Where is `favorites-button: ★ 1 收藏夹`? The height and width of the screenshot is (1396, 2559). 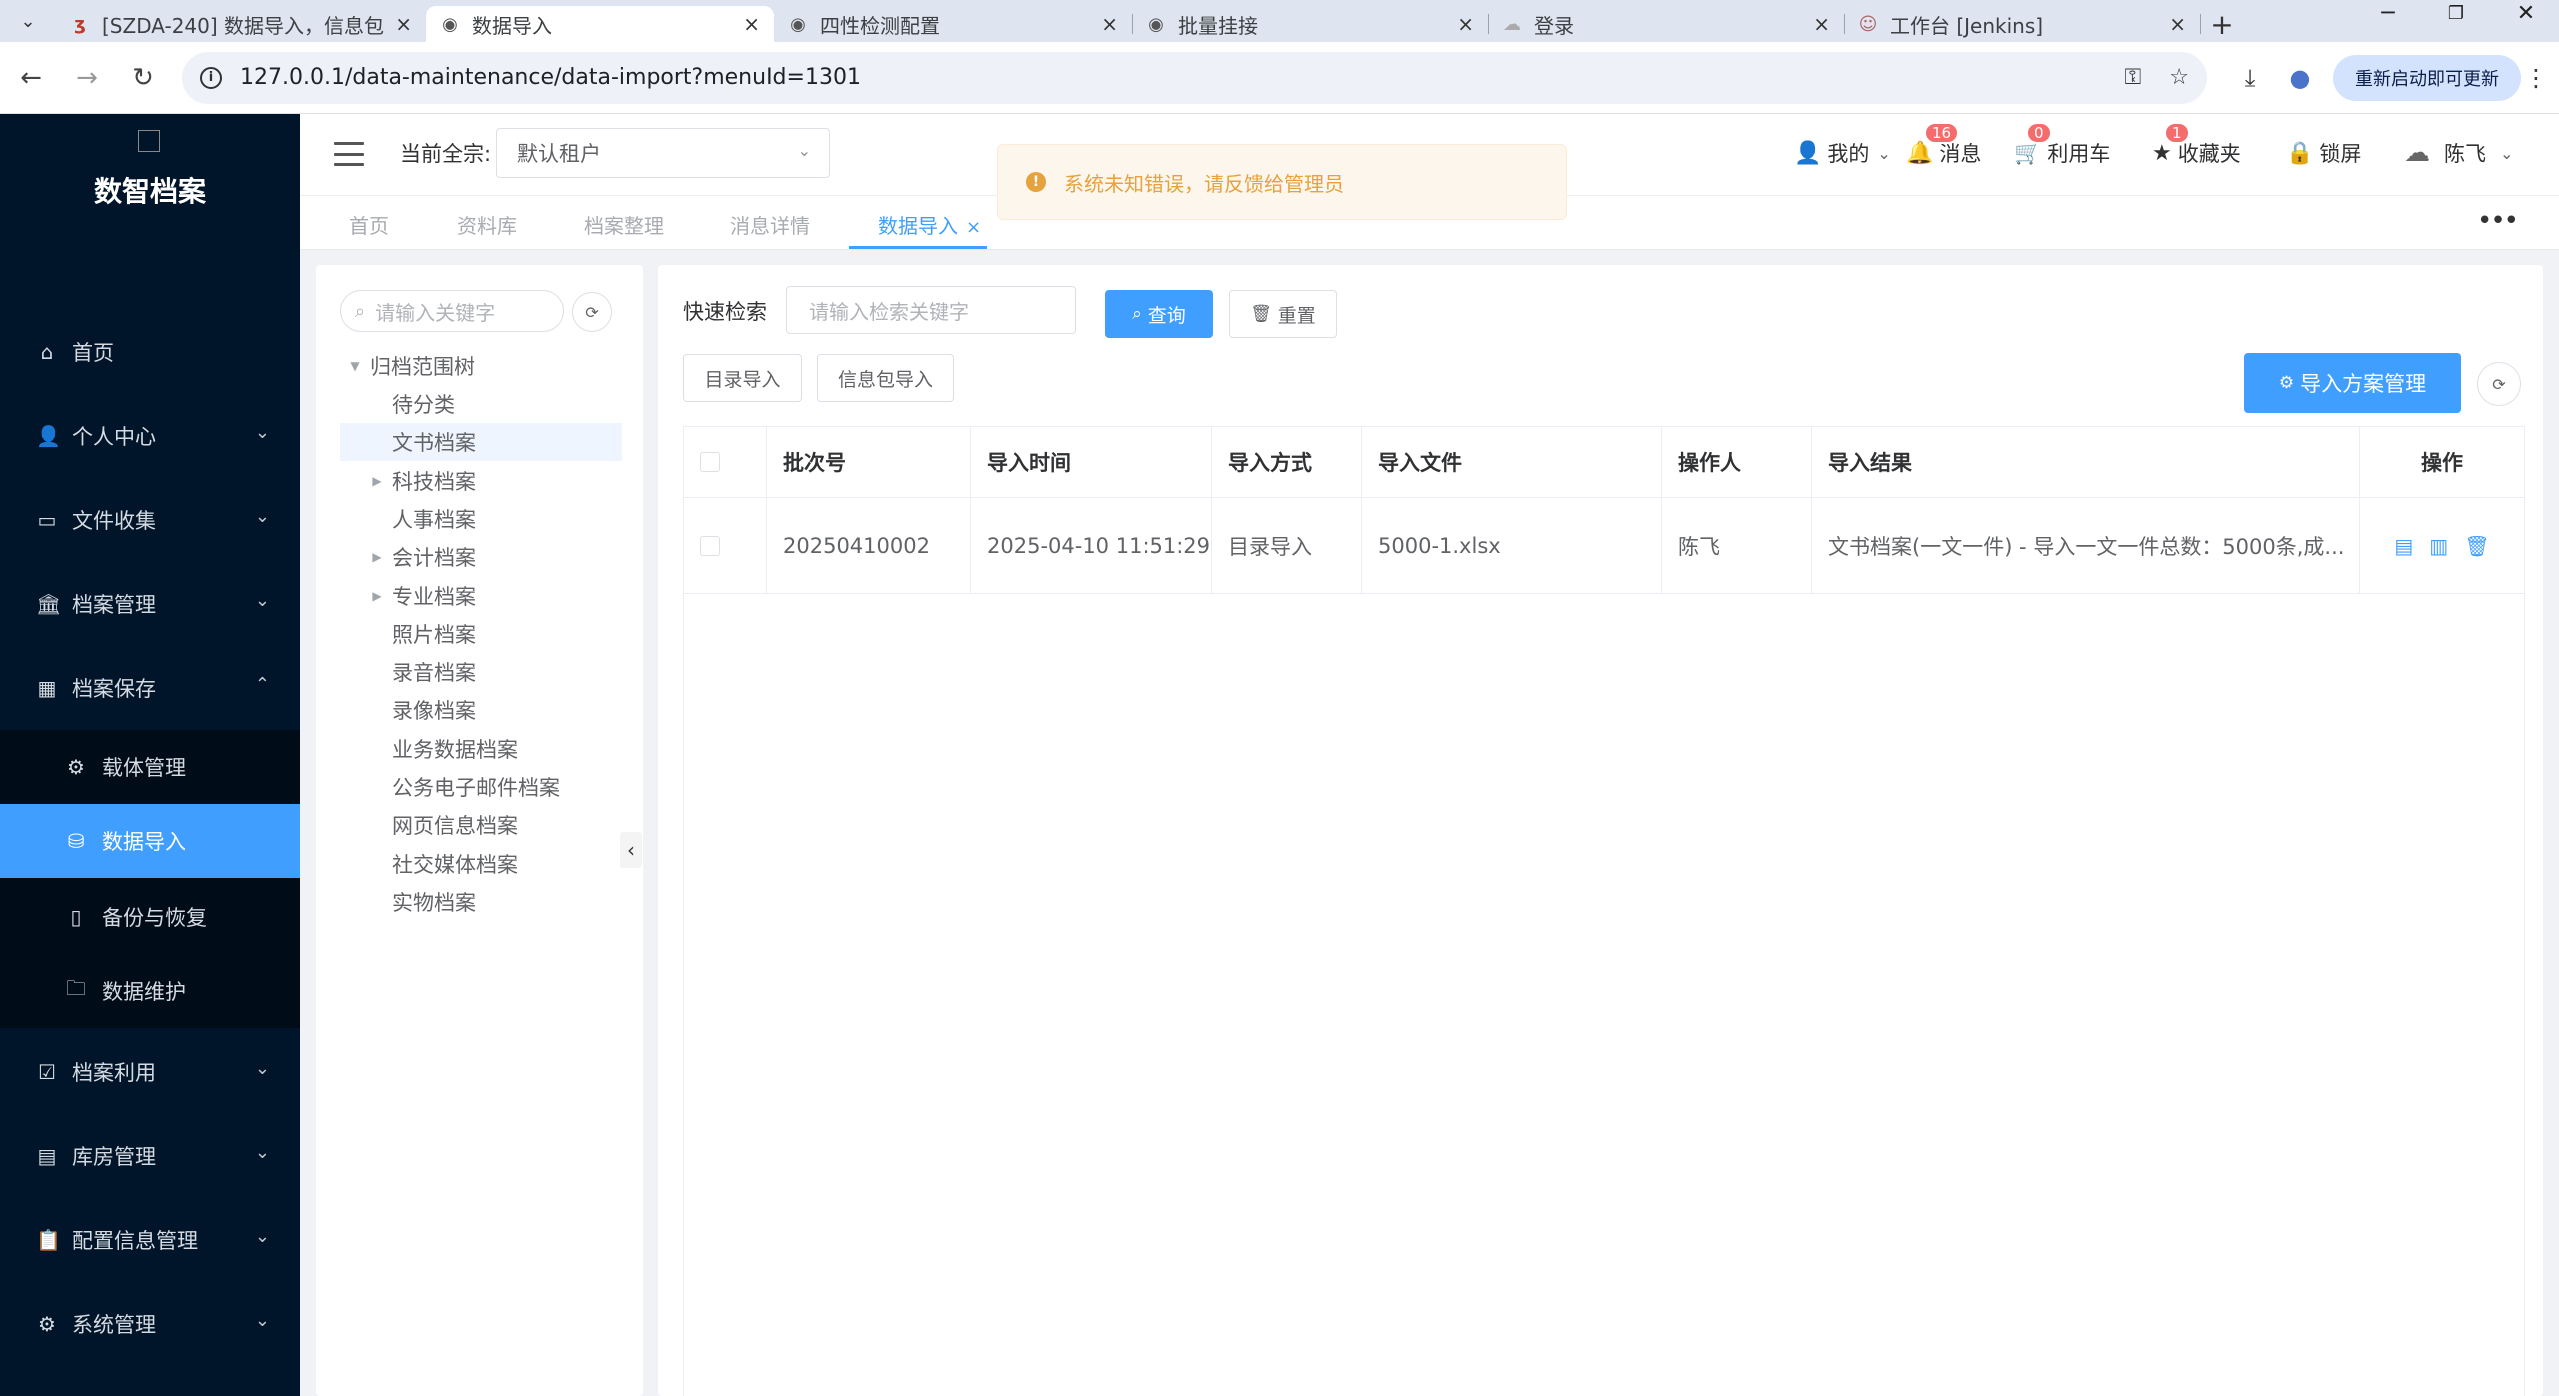
favorites-button: ★ 1 收藏夹 is located at coordinates (2196, 145).